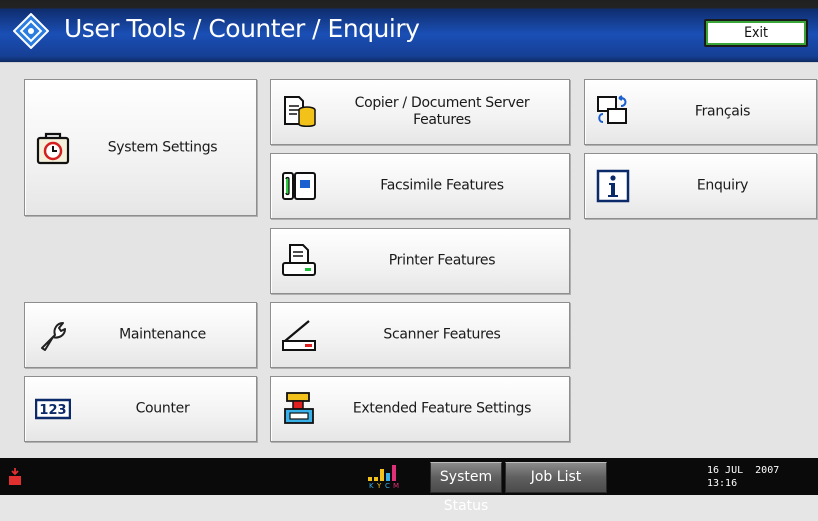 The width and height of the screenshot is (818, 521). I want to click on title-bar: User Tools / Counter / Enquiry Exit, so click(409, 31).